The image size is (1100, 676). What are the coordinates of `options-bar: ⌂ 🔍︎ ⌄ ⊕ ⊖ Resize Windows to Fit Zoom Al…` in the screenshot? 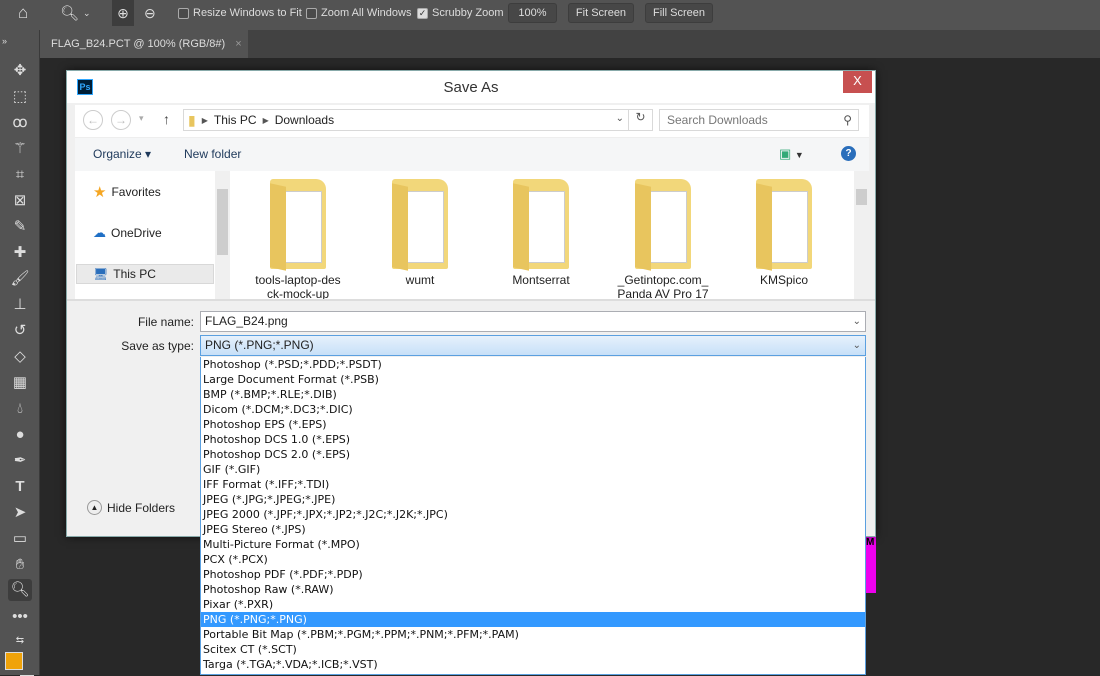 It's located at (550, 15).